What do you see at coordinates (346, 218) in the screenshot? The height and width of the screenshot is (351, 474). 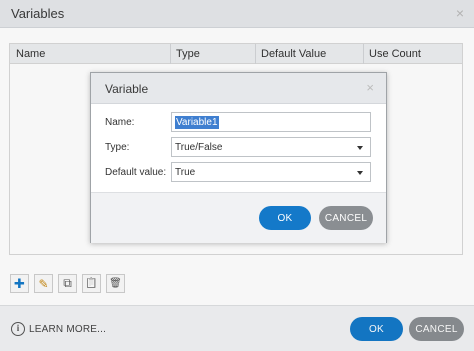 I see `modal-cancel-button: CANCEL` at bounding box center [346, 218].